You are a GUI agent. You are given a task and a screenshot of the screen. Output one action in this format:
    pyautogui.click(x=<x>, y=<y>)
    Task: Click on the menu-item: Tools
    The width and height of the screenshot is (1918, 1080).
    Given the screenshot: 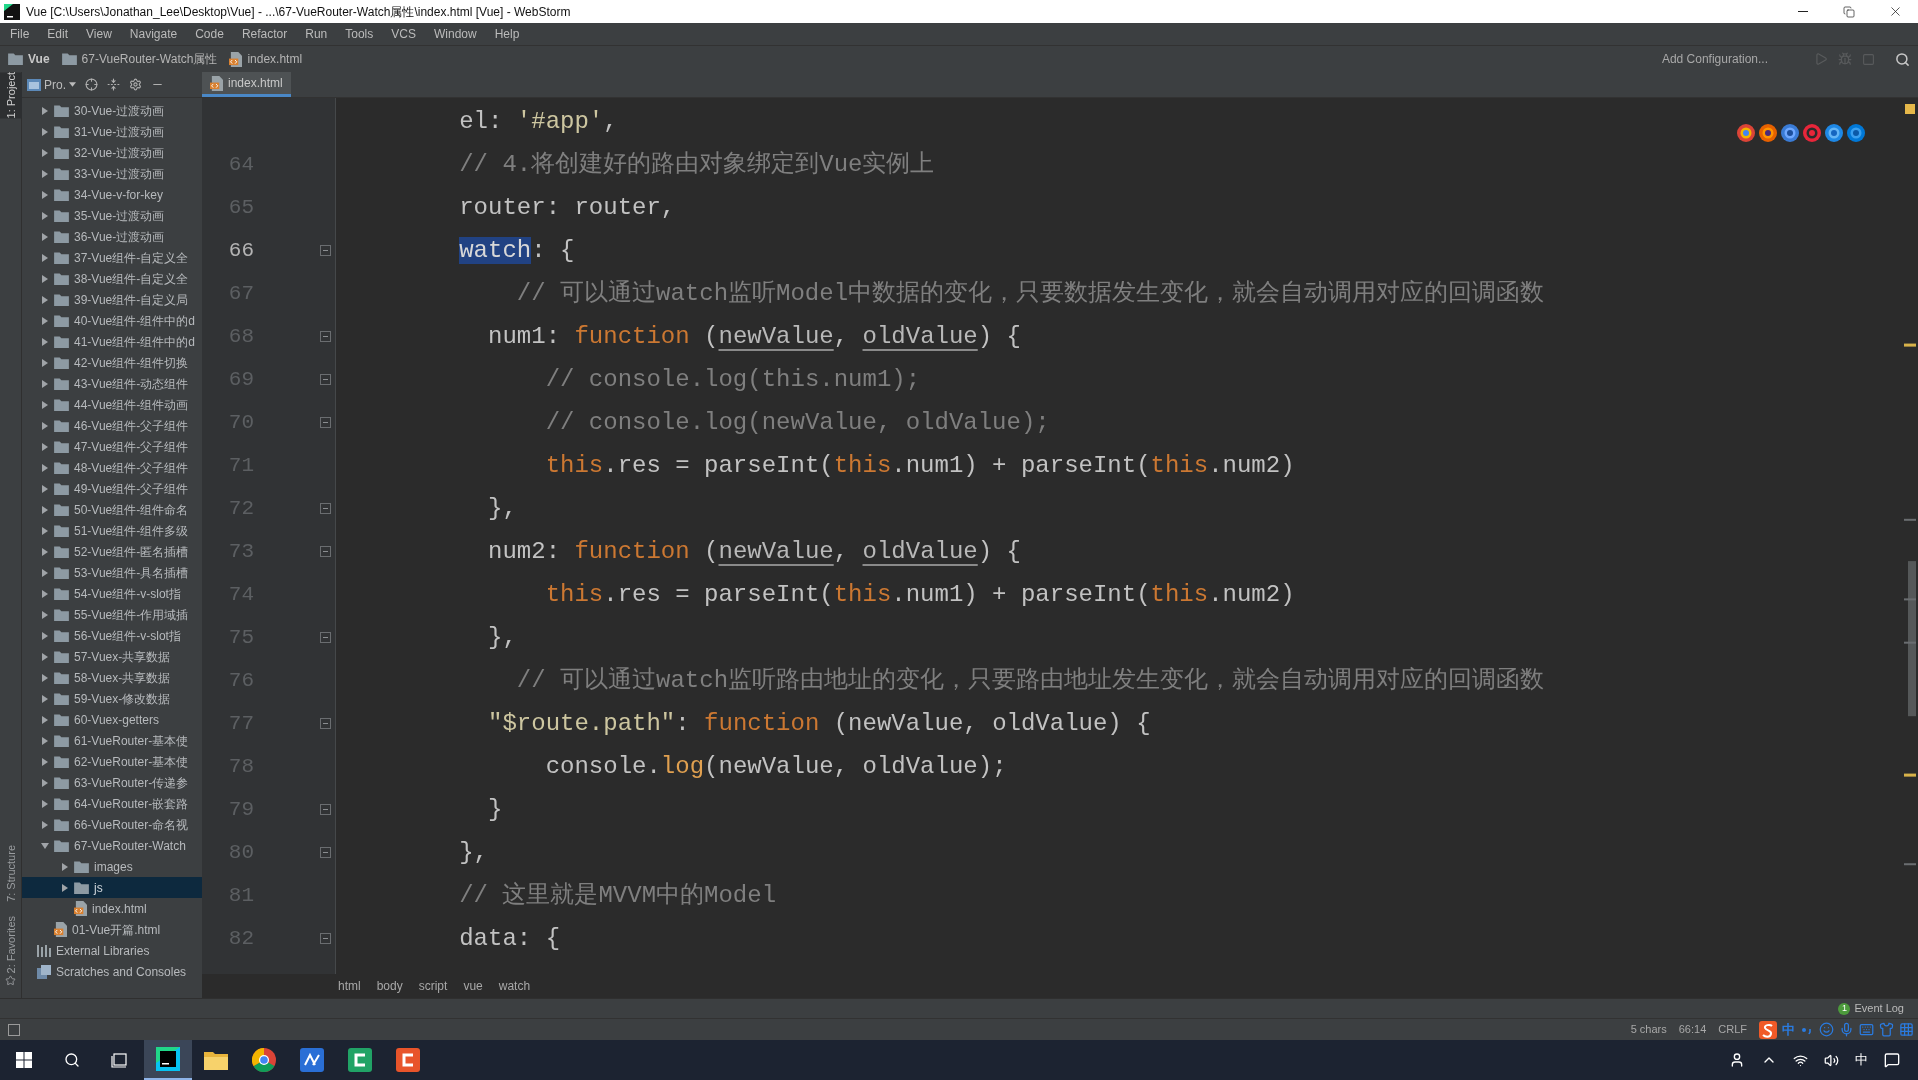 What is the action you would take?
    pyautogui.click(x=359, y=34)
    